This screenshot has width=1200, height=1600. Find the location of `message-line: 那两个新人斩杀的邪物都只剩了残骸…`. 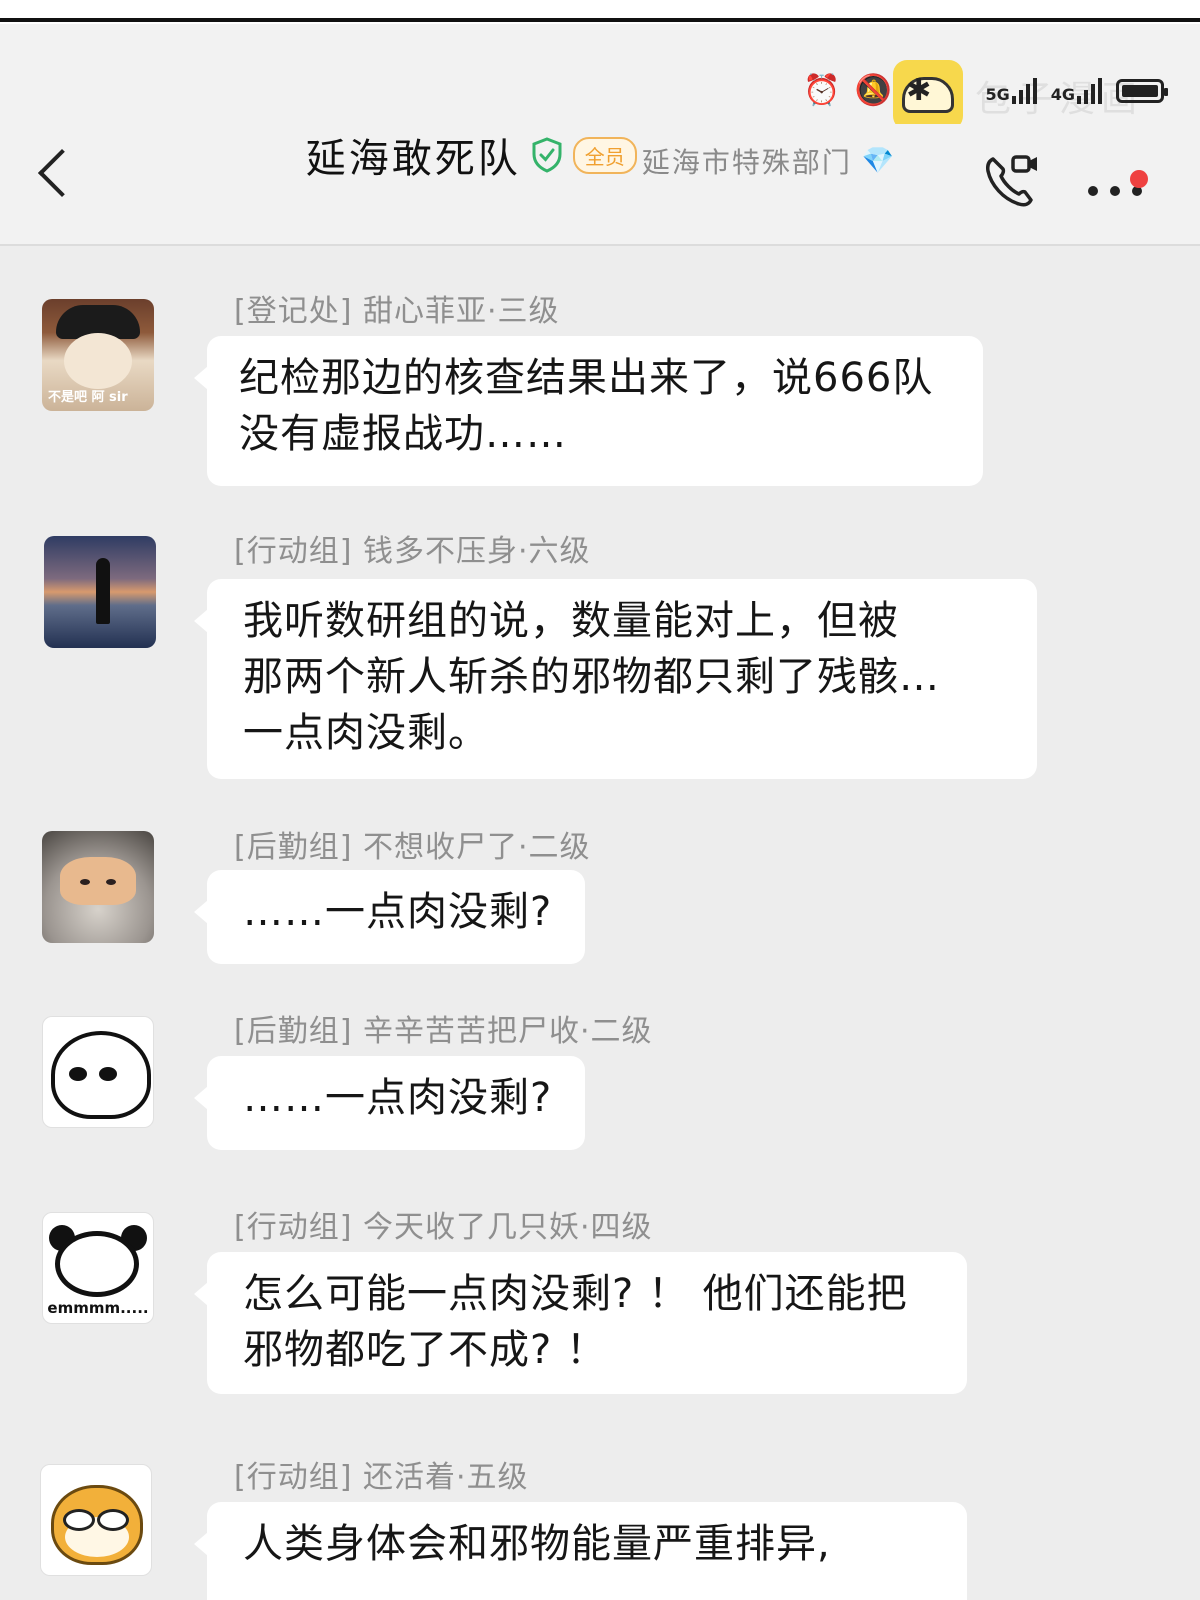

message-line: 那两个新人斩杀的邪物都只剩了残骸… is located at coordinates (591, 677).